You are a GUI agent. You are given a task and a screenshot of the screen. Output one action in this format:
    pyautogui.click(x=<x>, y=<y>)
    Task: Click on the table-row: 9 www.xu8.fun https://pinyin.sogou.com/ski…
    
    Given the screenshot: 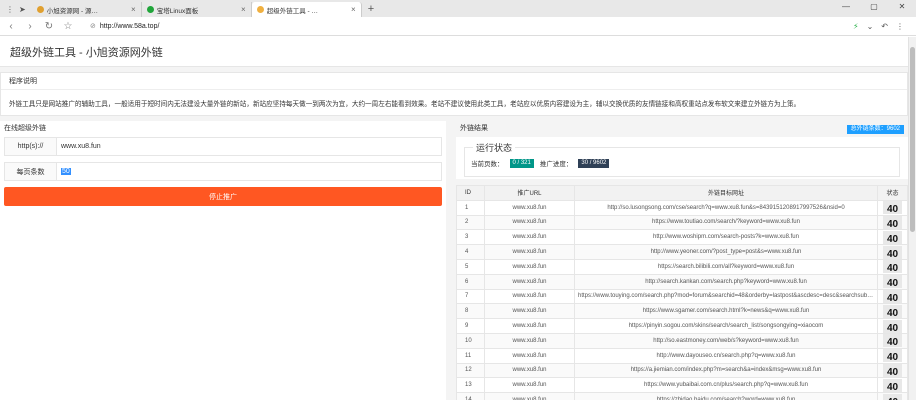 What is the action you would take?
    pyautogui.click(x=682, y=326)
    